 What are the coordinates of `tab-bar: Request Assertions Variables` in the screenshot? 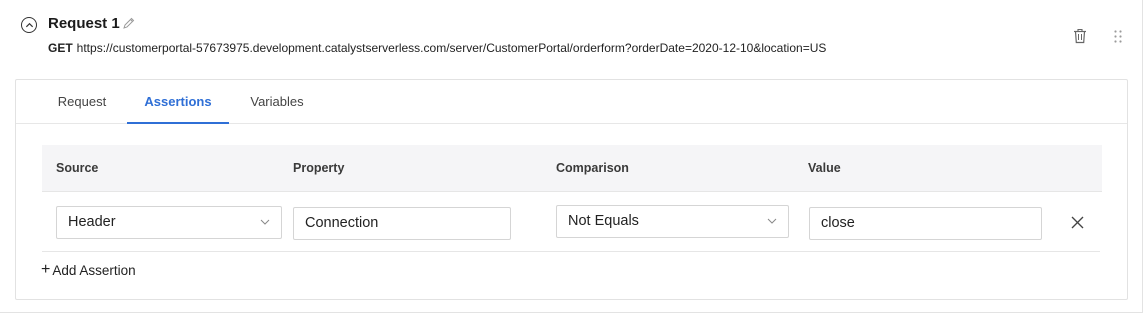 It's located at (571, 102).